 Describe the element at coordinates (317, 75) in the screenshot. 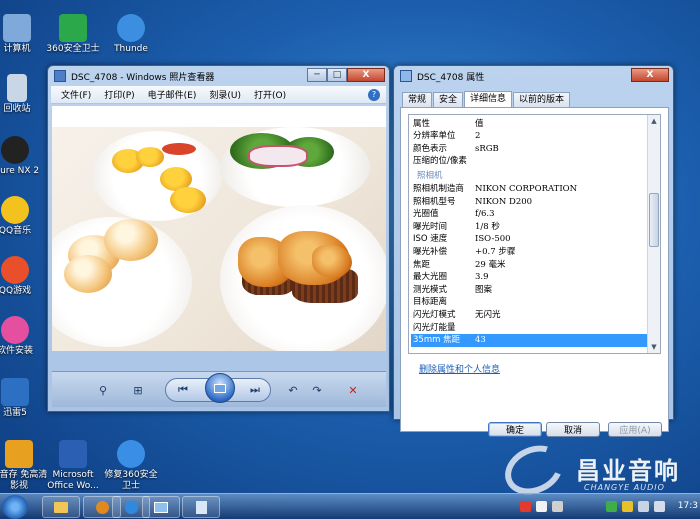

I see `minimize-button: ─` at that location.